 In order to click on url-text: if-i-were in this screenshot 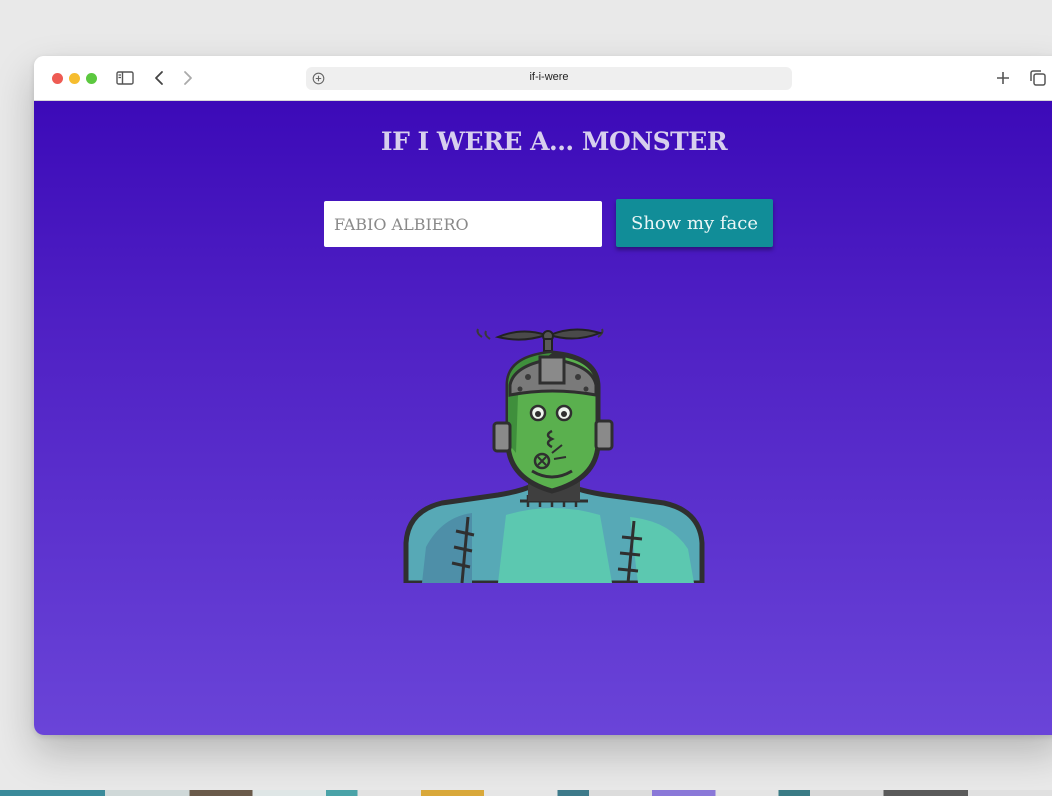, I will do `click(549, 77)`.